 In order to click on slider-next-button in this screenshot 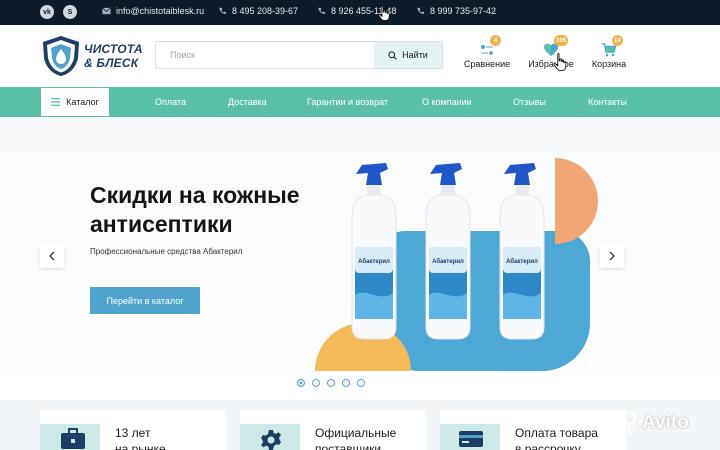, I will do `click(612, 256)`.